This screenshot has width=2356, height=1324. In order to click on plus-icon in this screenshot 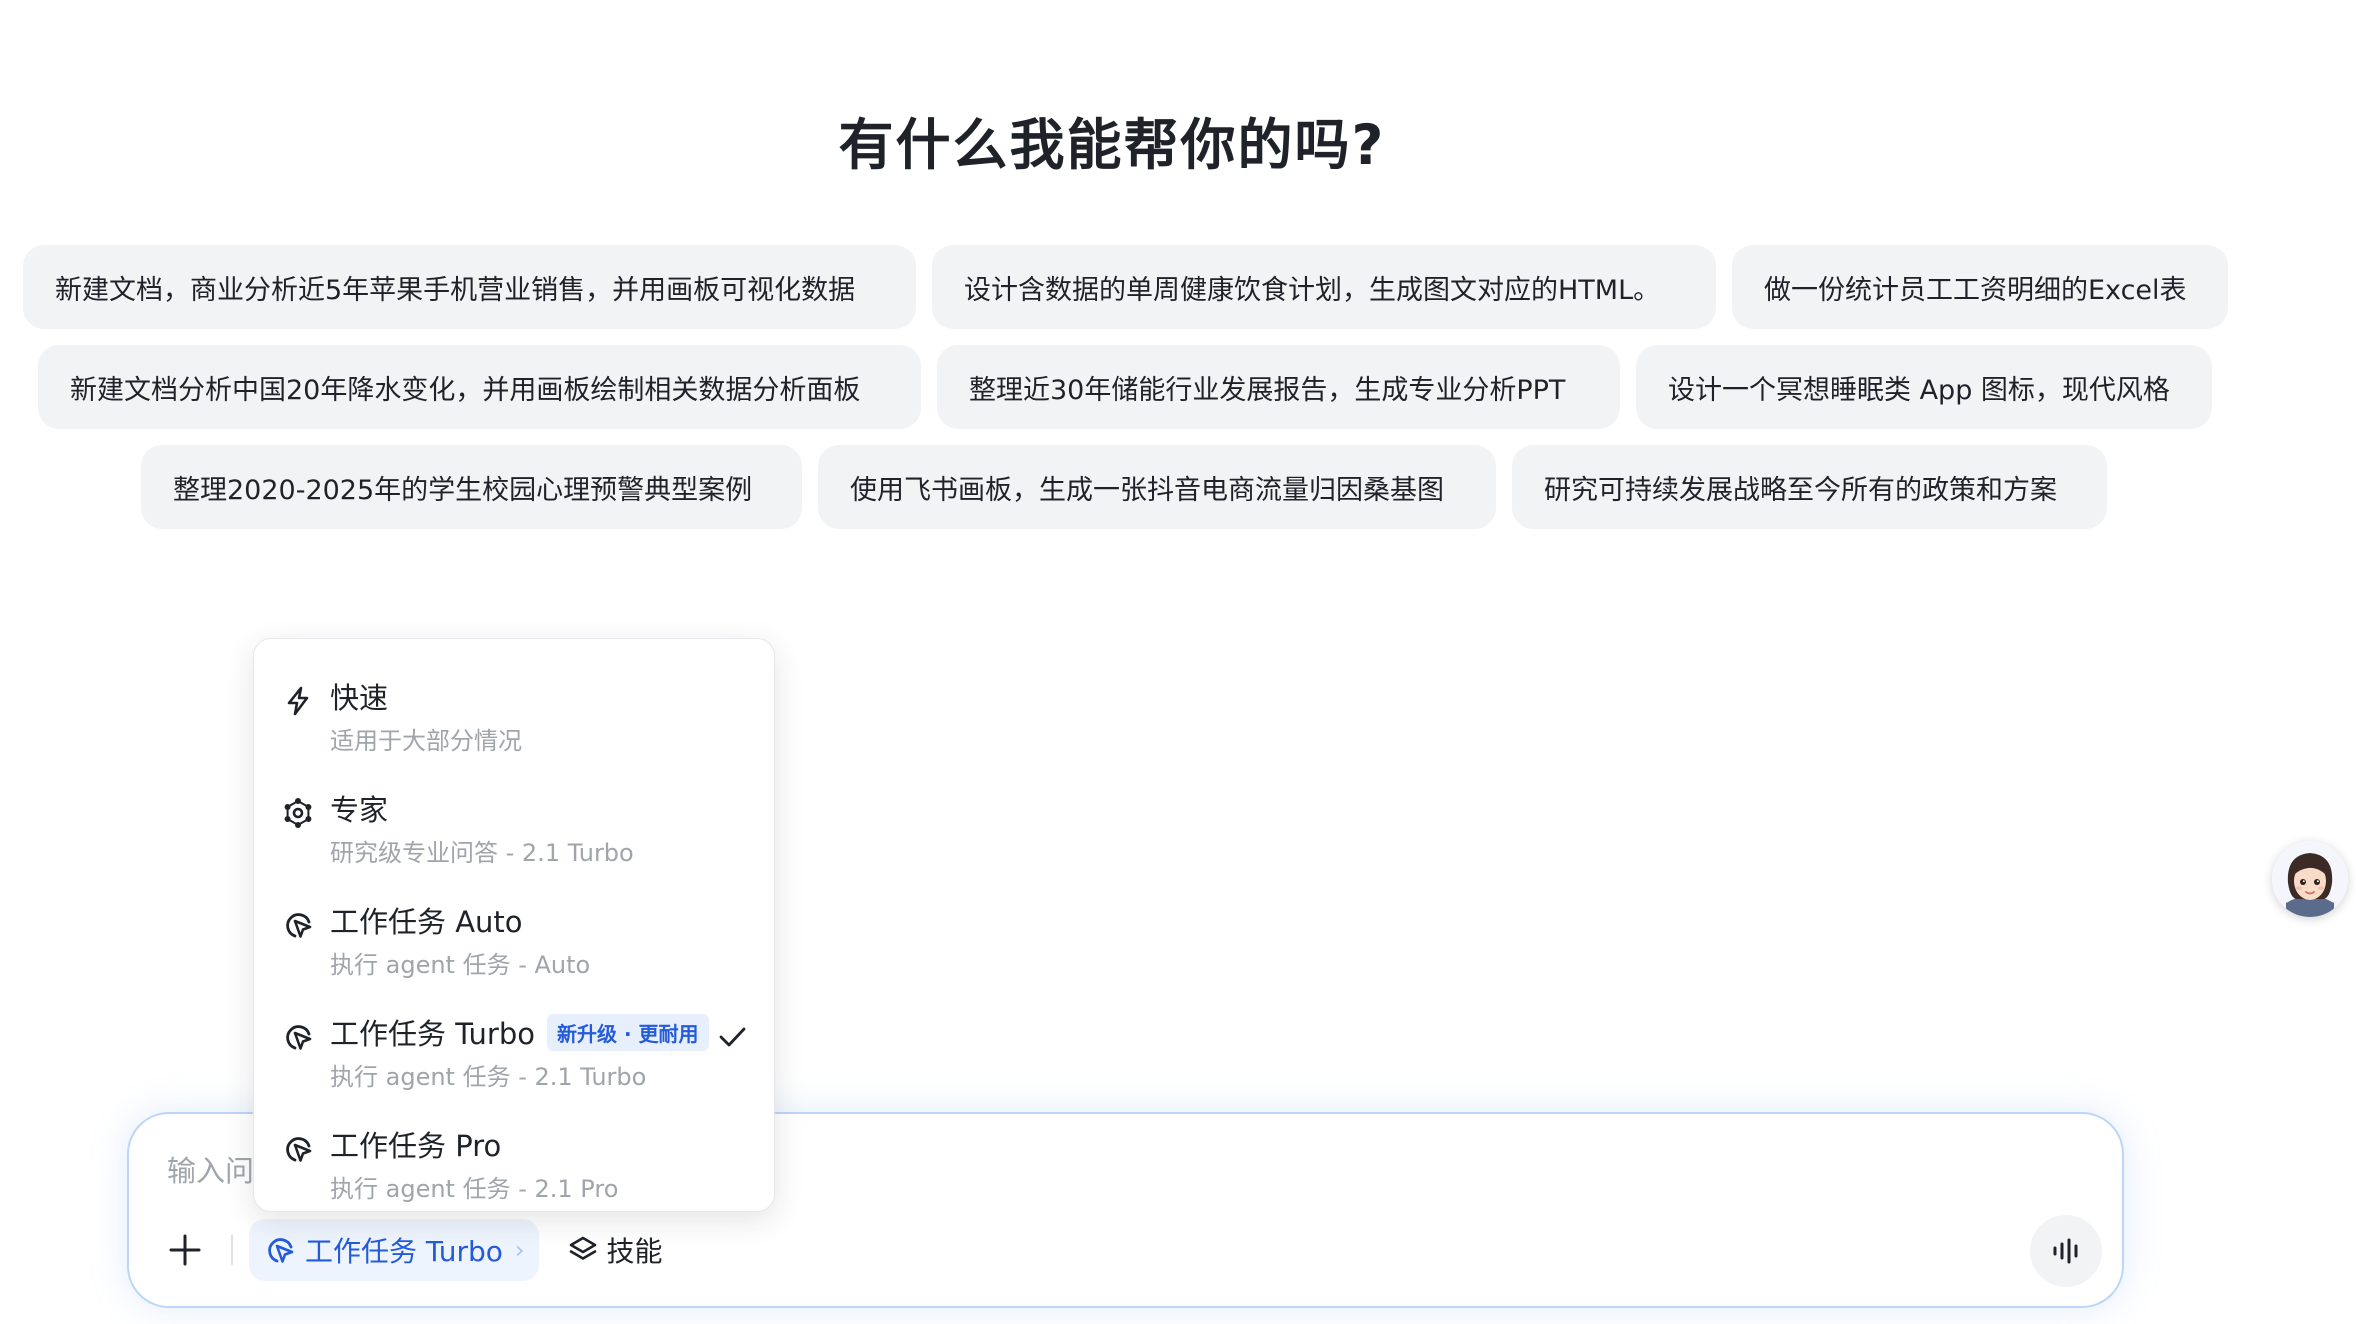, I will do `click(185, 1250)`.